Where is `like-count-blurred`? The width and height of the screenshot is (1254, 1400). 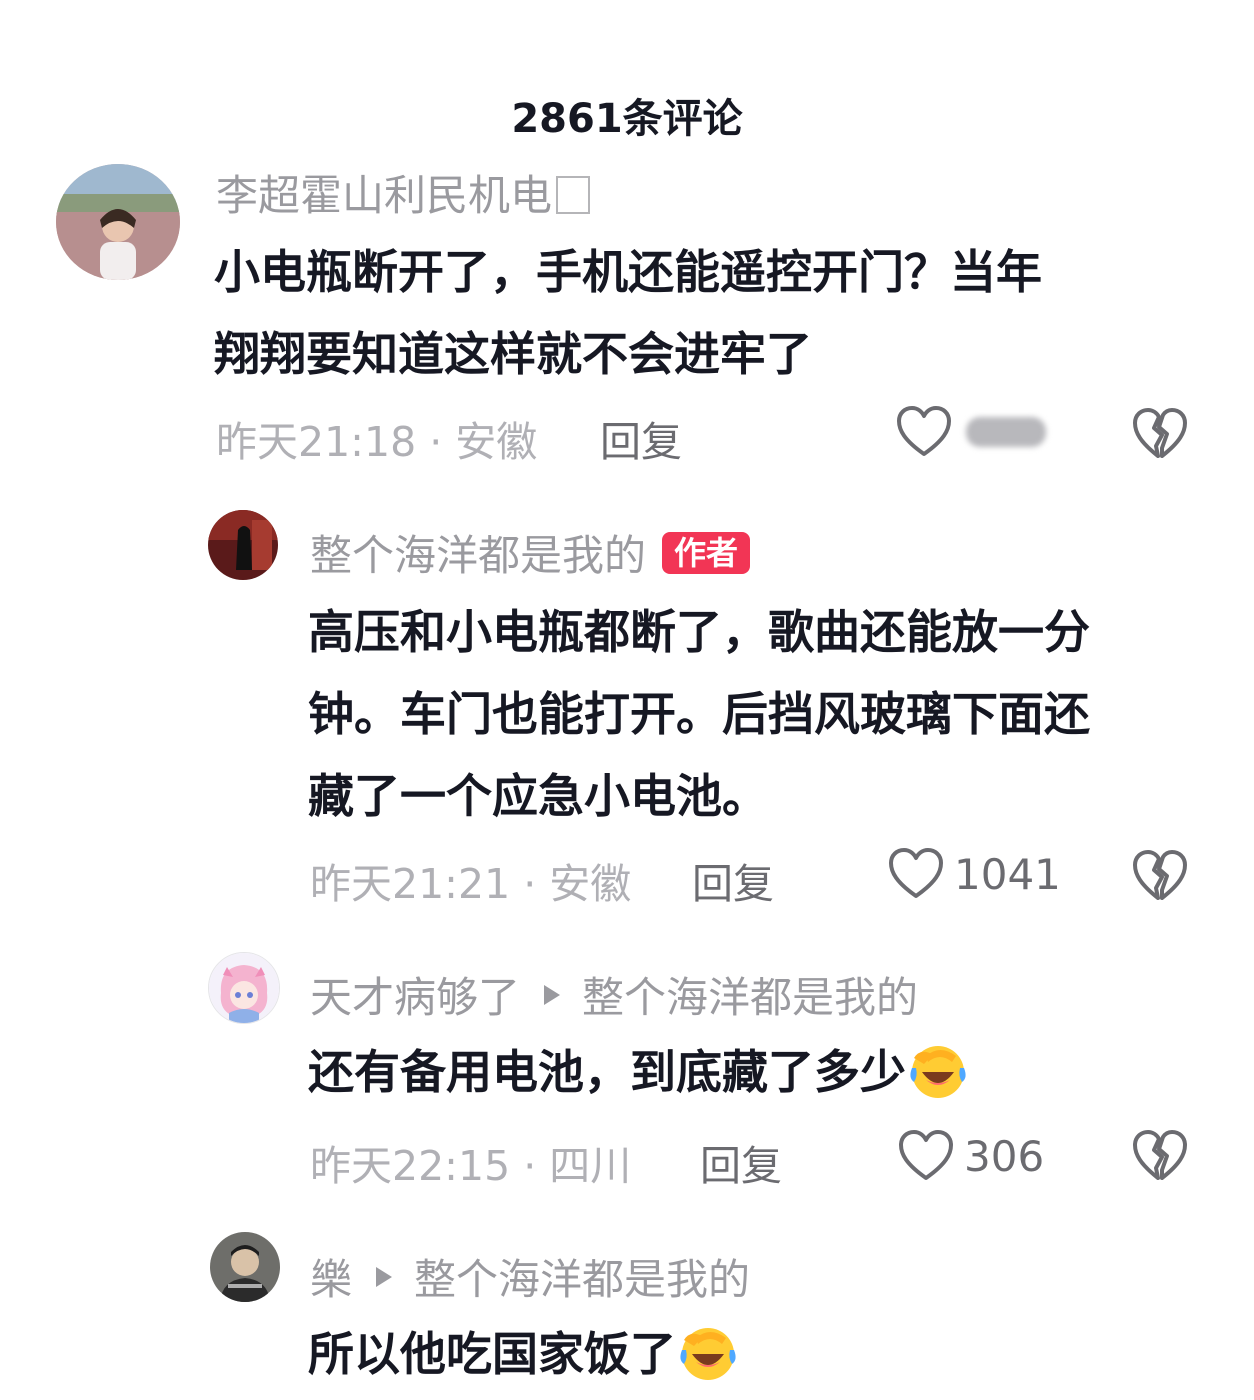 like-count-blurred is located at coordinates (1006, 432).